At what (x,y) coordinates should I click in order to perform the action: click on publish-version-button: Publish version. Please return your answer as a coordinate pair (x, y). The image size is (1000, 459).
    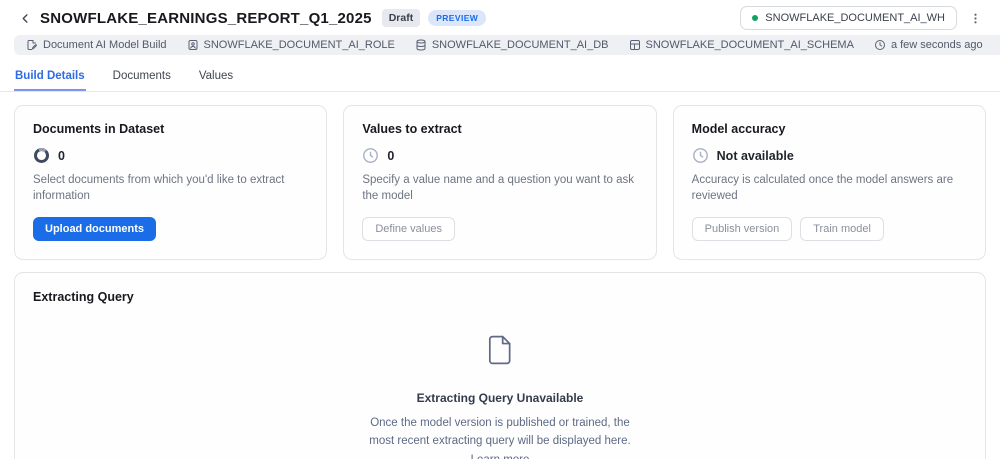
    Looking at the image, I should click on (742, 229).